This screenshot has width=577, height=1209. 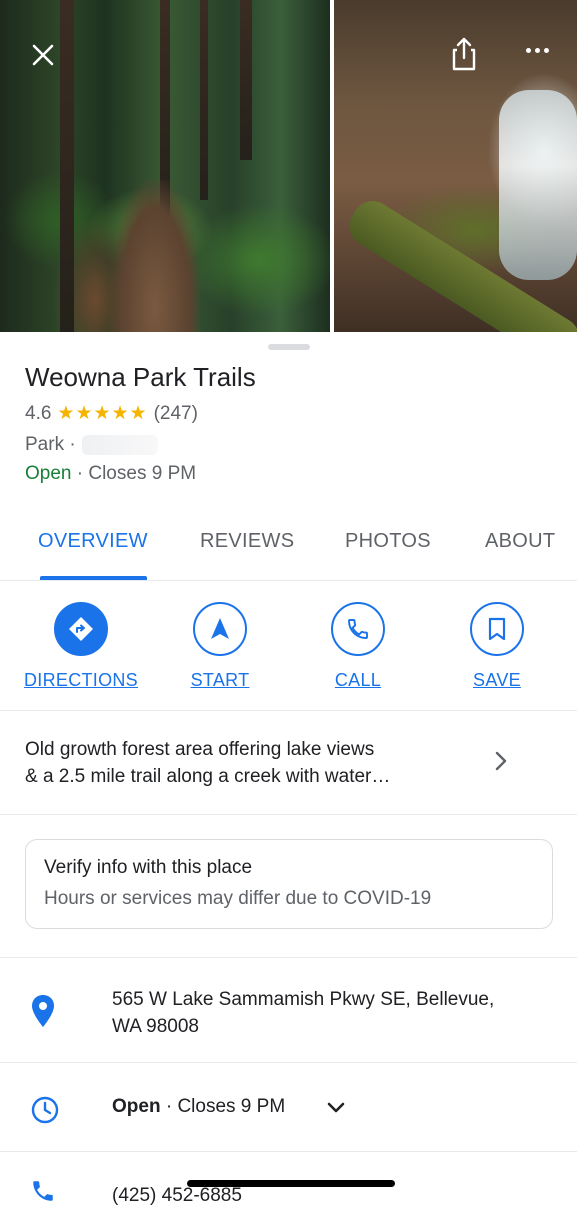 What do you see at coordinates (80, 680) in the screenshot?
I see `directions-label: DIRECTIONS` at bounding box center [80, 680].